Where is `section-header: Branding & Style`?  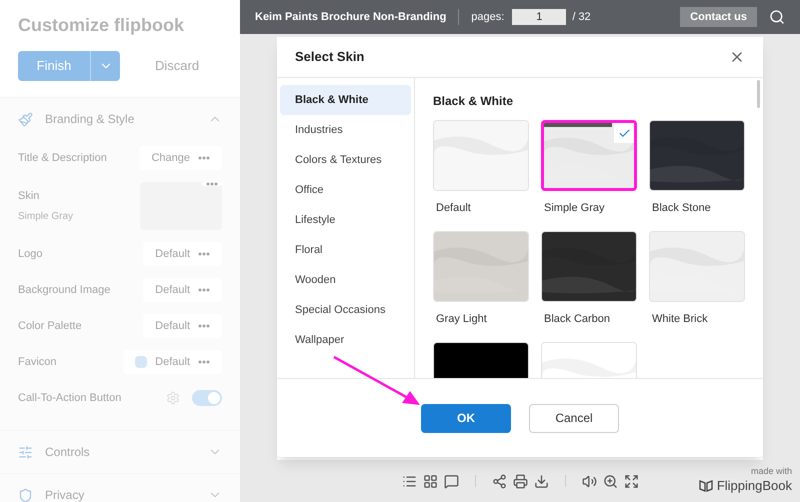
section-header: Branding & Style is located at coordinates (120, 119).